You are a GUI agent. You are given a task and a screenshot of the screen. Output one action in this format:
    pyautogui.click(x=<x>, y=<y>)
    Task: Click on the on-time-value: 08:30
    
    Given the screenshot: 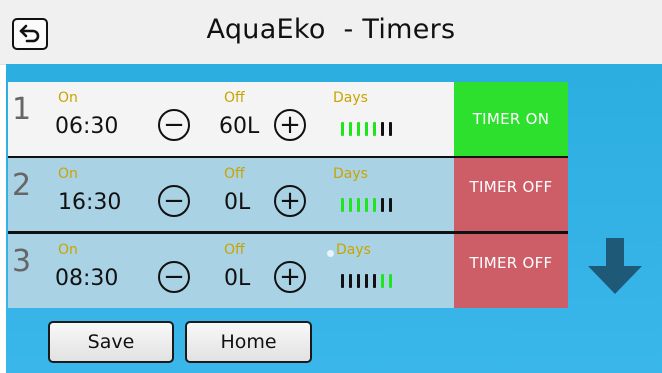 What is the action you would take?
    pyautogui.click(x=86, y=278)
    